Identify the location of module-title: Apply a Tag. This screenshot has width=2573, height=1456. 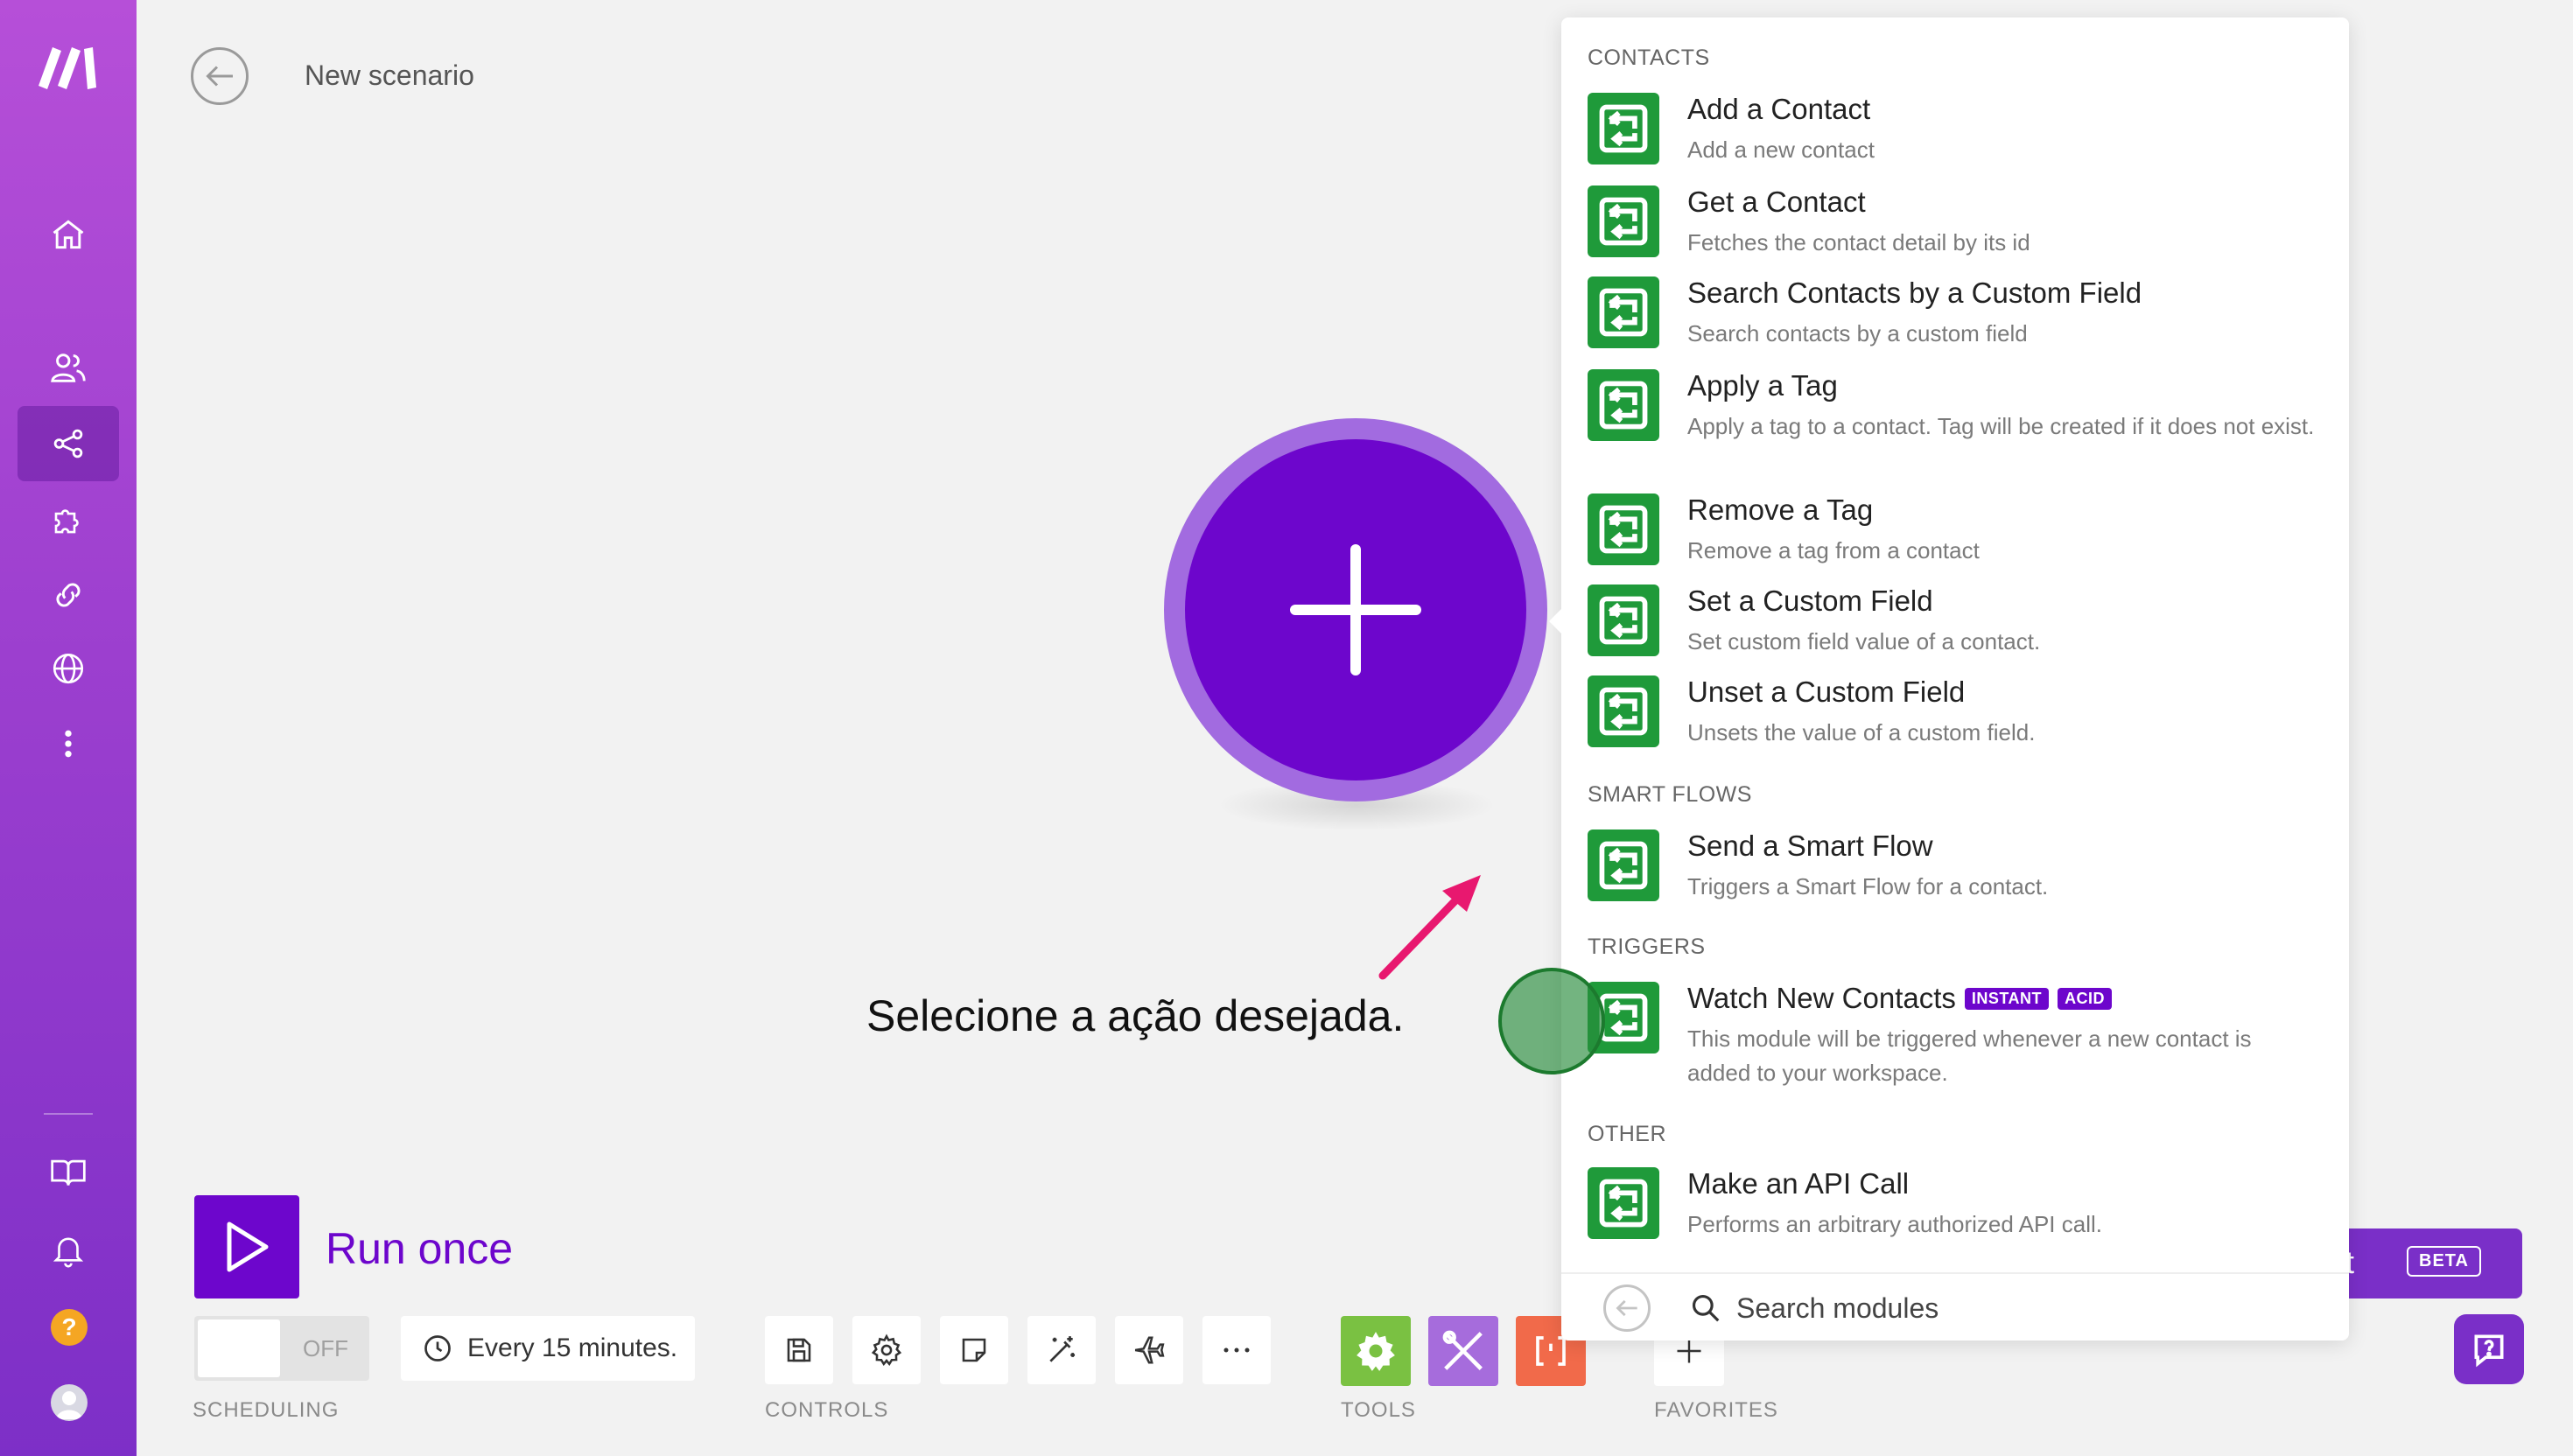
(1762, 385).